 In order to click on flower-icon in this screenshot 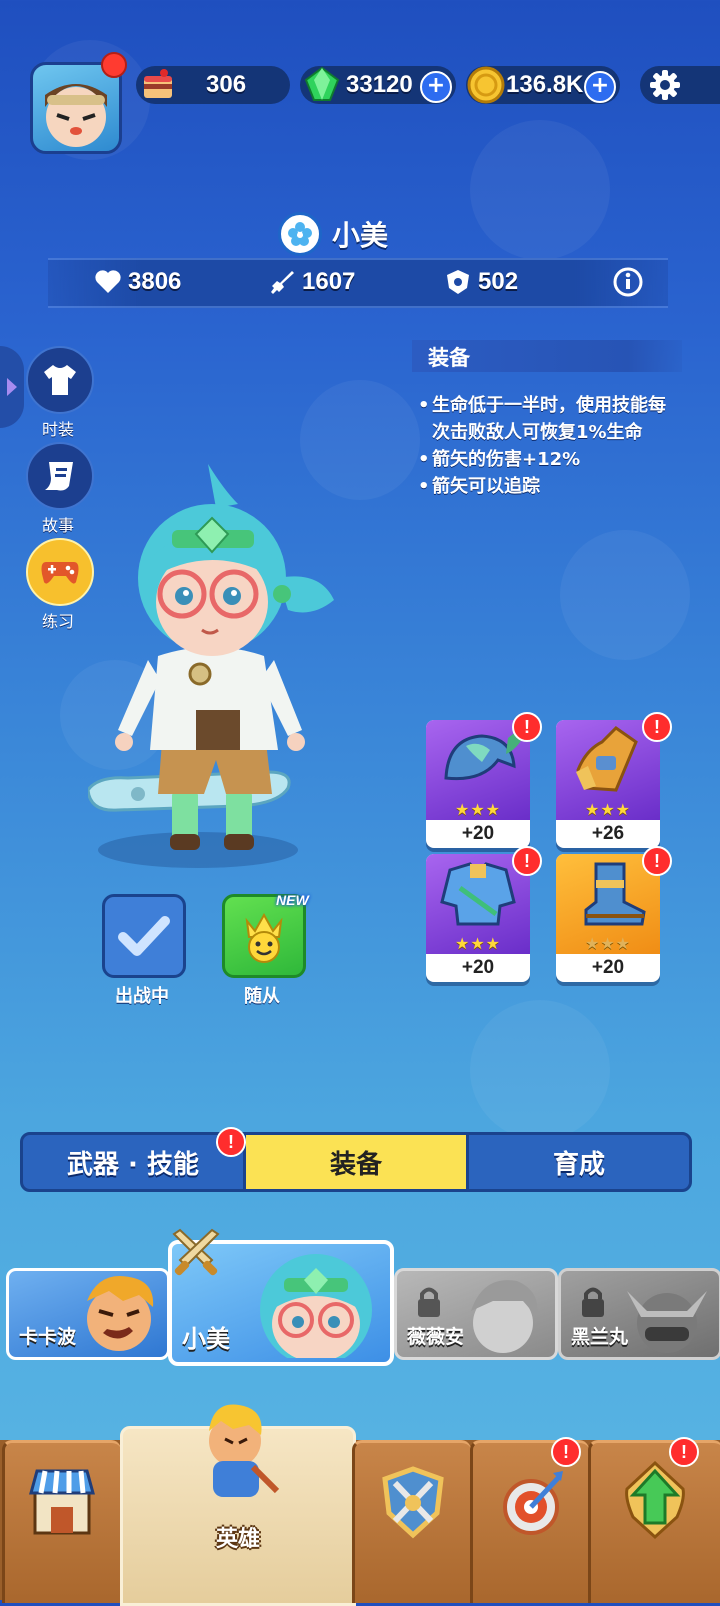, I will do `click(300, 234)`.